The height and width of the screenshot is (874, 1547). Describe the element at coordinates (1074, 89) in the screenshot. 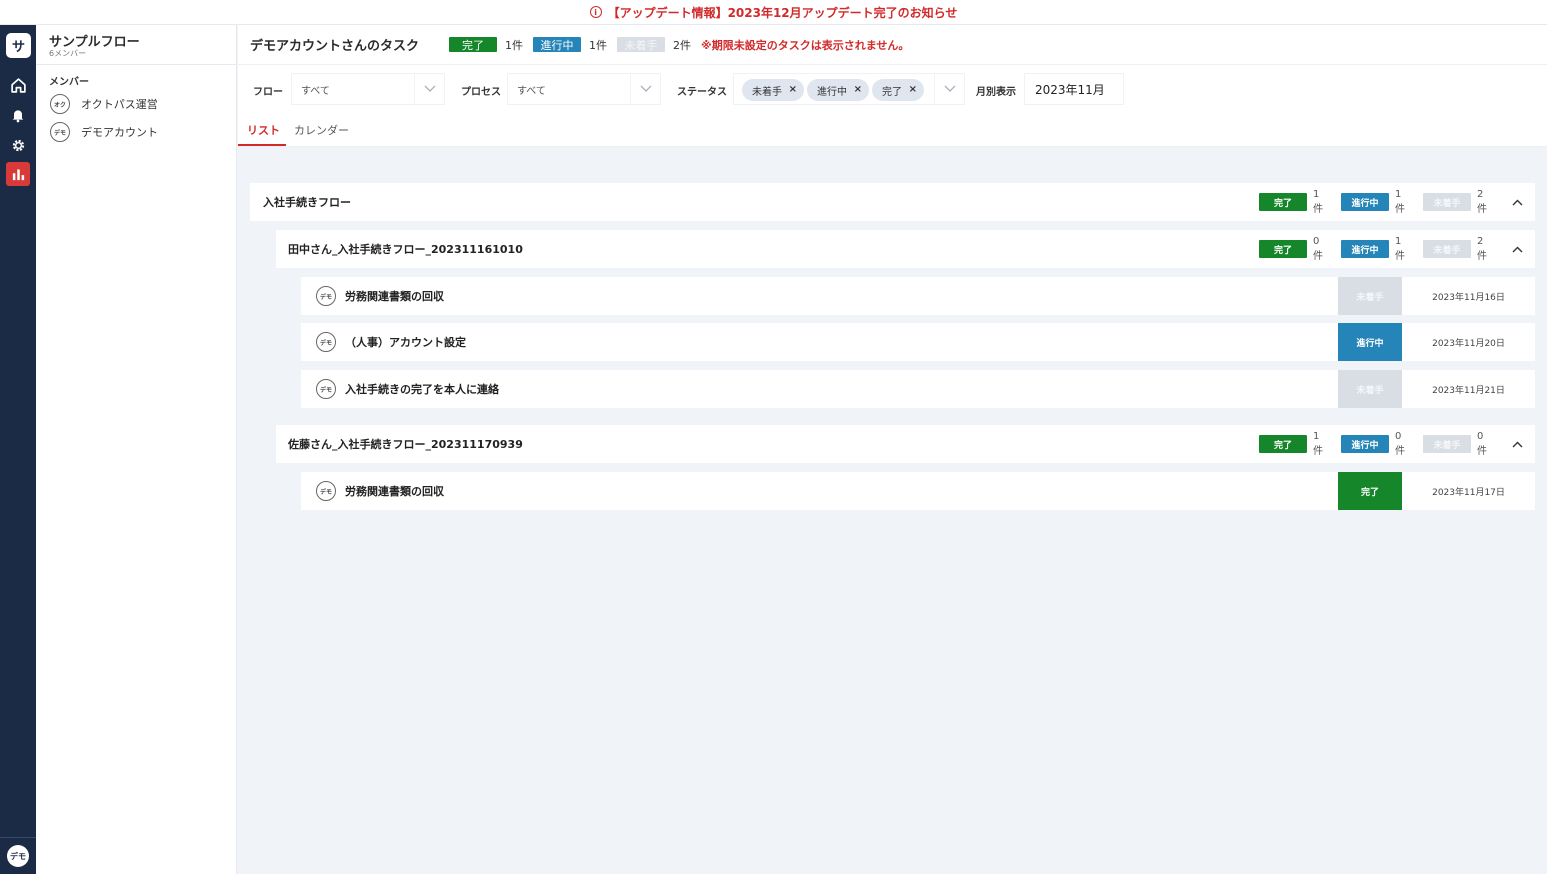

I see `month-picker: 2023年11月` at that location.